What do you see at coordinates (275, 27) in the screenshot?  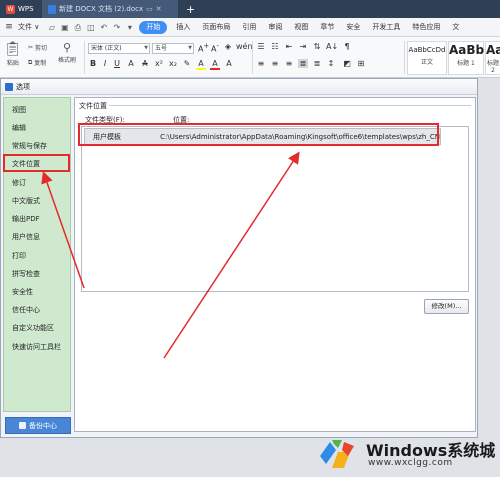 I see `menu-review: 审阅` at bounding box center [275, 27].